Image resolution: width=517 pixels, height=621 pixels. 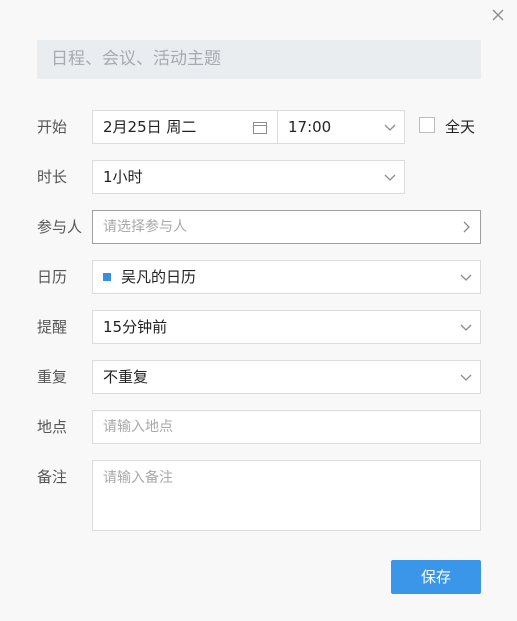 I want to click on all-day-label: 全天, so click(x=460, y=127).